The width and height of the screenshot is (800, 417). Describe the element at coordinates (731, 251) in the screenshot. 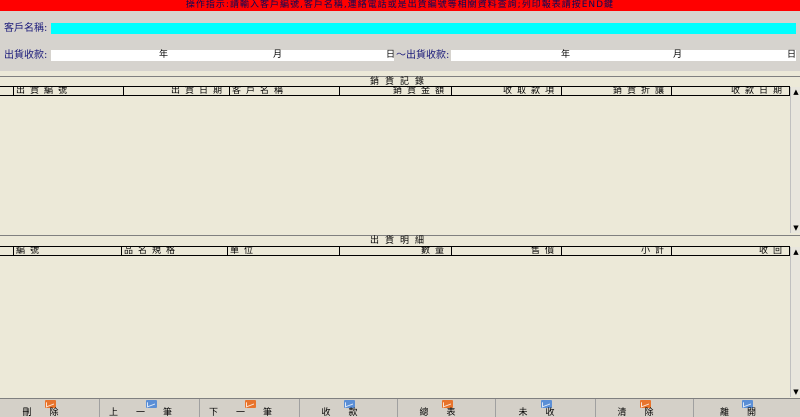

I see `col-header-returned: 收回` at that location.